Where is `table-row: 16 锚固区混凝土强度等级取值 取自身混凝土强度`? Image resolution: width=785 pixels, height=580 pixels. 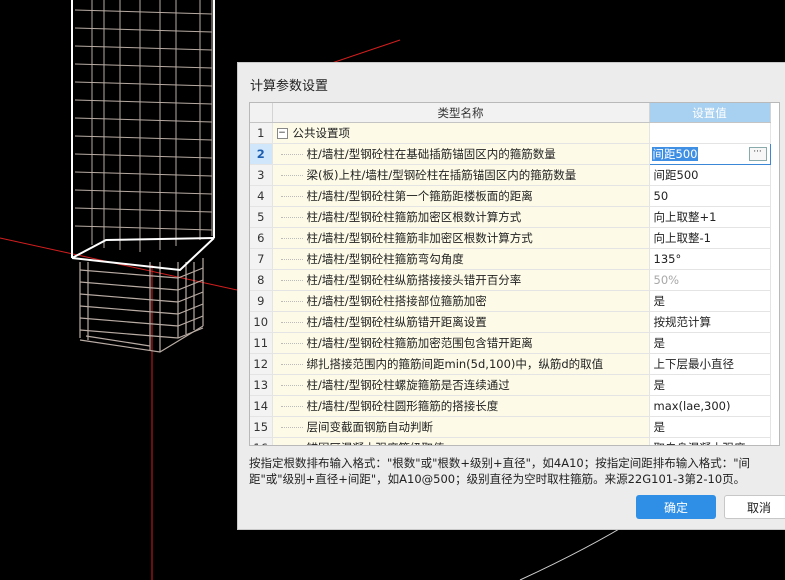 table-row: 16 锚固区混凝土强度等级取值 取自身混凝土强度 is located at coordinates (510, 441).